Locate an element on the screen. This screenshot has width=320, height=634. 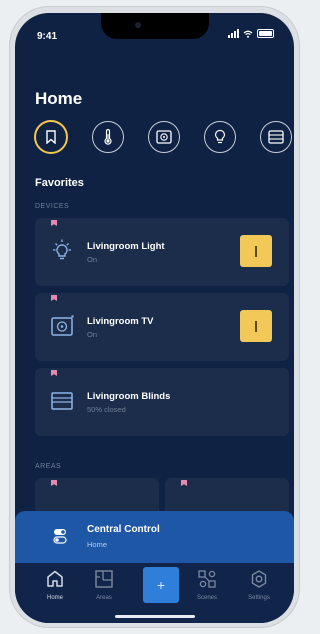
device-card-livingroom-blinds: Livingroom Blinds 50% closed is located at coordinates (162, 402).